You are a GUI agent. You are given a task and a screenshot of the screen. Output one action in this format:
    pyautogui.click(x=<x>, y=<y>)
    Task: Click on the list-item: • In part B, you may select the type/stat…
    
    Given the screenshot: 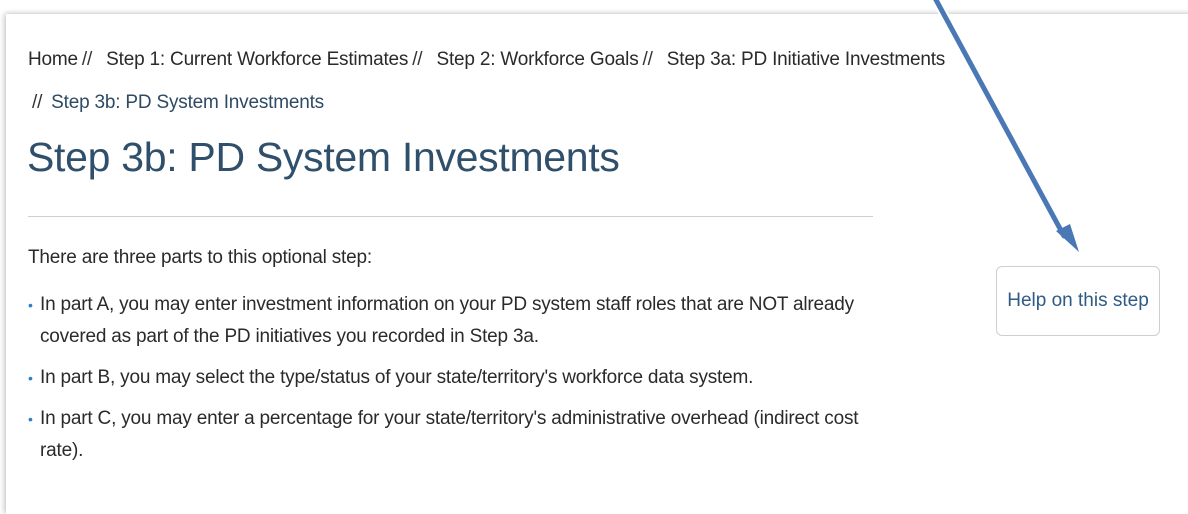 What is the action you would take?
    pyautogui.click(x=453, y=378)
    